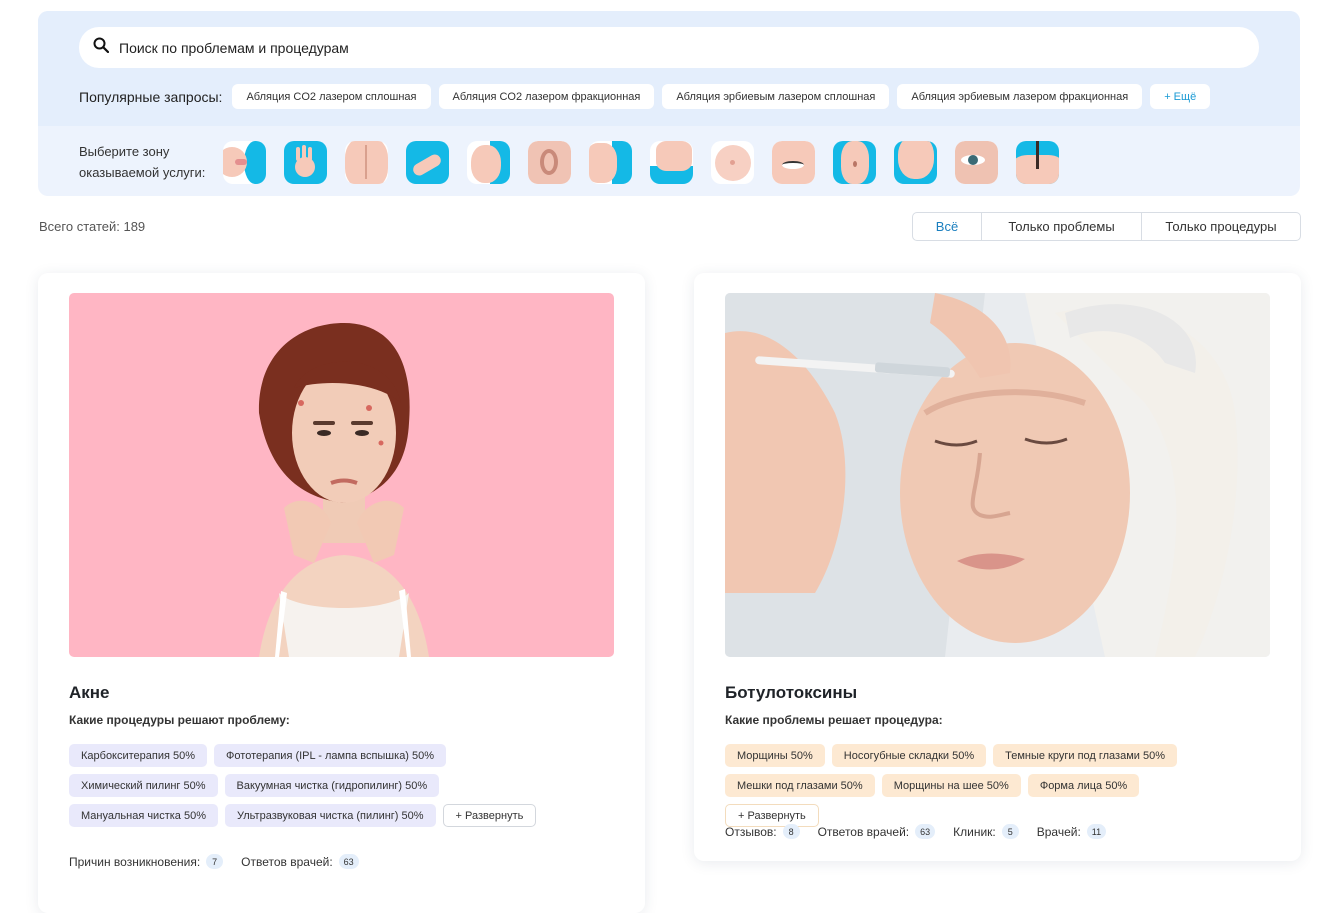  What do you see at coordinates (1085, 755) in the screenshot?
I see `problem-tag: Темные круги под глазами 50%` at bounding box center [1085, 755].